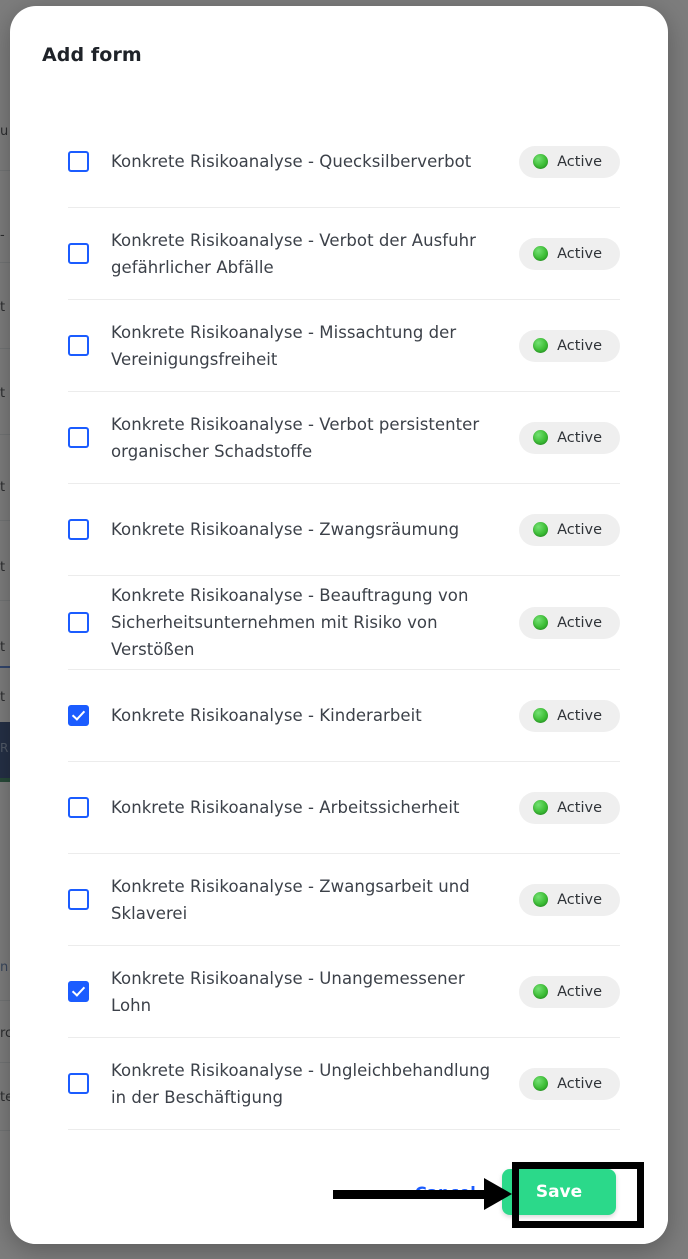 The image size is (688, 1259). Describe the element at coordinates (339, 1196) in the screenshot. I see `modal-footer: Cancel Save` at that location.